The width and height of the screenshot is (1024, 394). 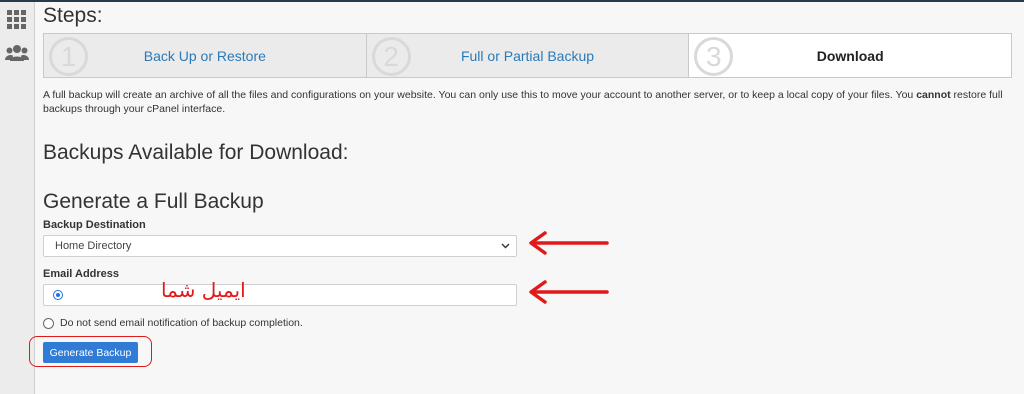 What do you see at coordinates (933, 95) in the screenshot?
I see `description-emphasis: cannot` at bounding box center [933, 95].